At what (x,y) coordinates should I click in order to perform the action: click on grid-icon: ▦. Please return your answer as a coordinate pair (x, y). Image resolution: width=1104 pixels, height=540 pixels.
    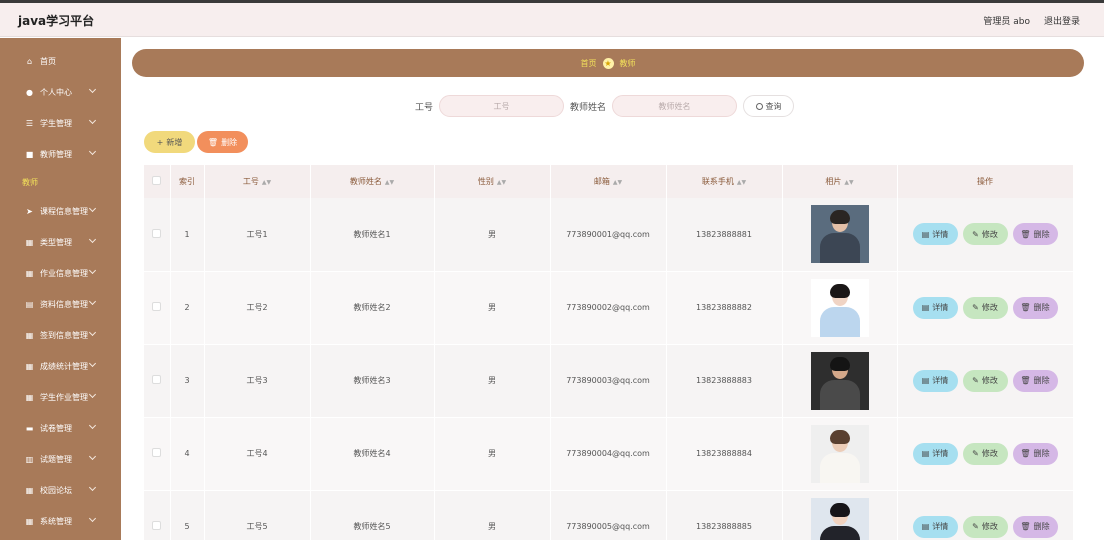
    Looking at the image, I should click on (29, 521).